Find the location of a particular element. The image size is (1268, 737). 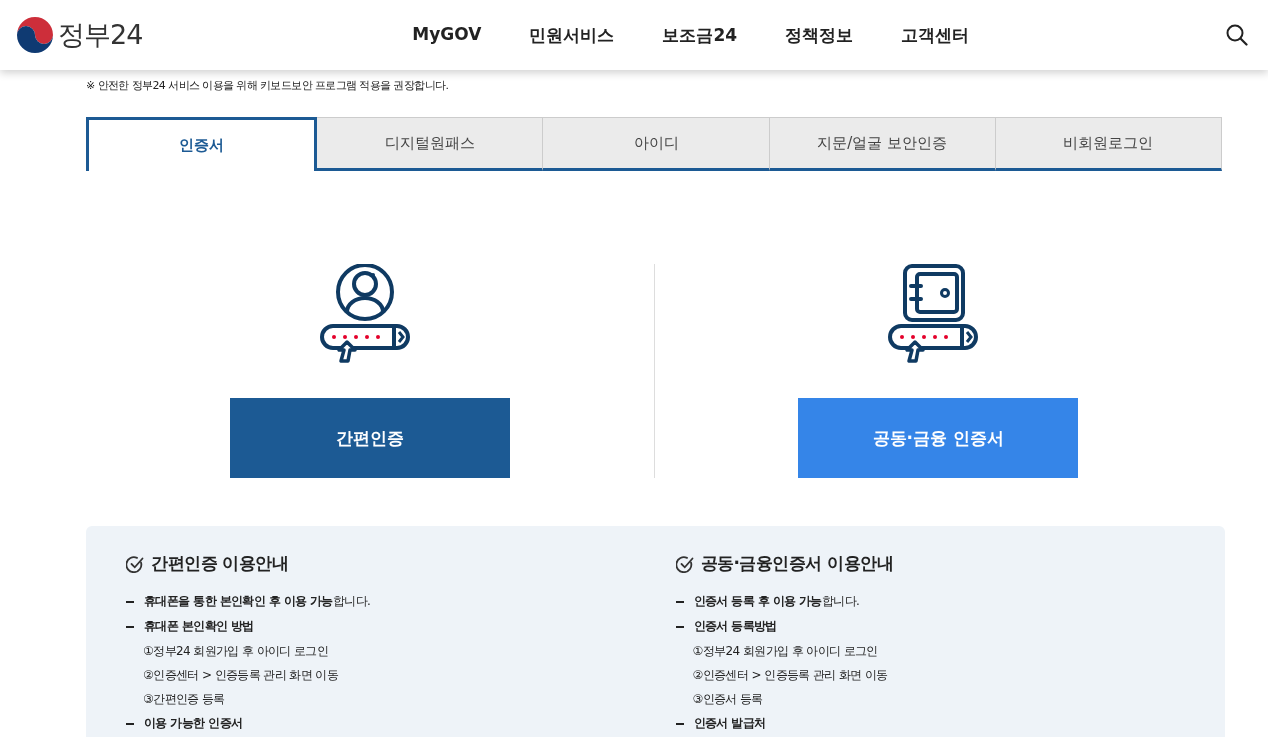

search-button is located at coordinates (1237, 35).